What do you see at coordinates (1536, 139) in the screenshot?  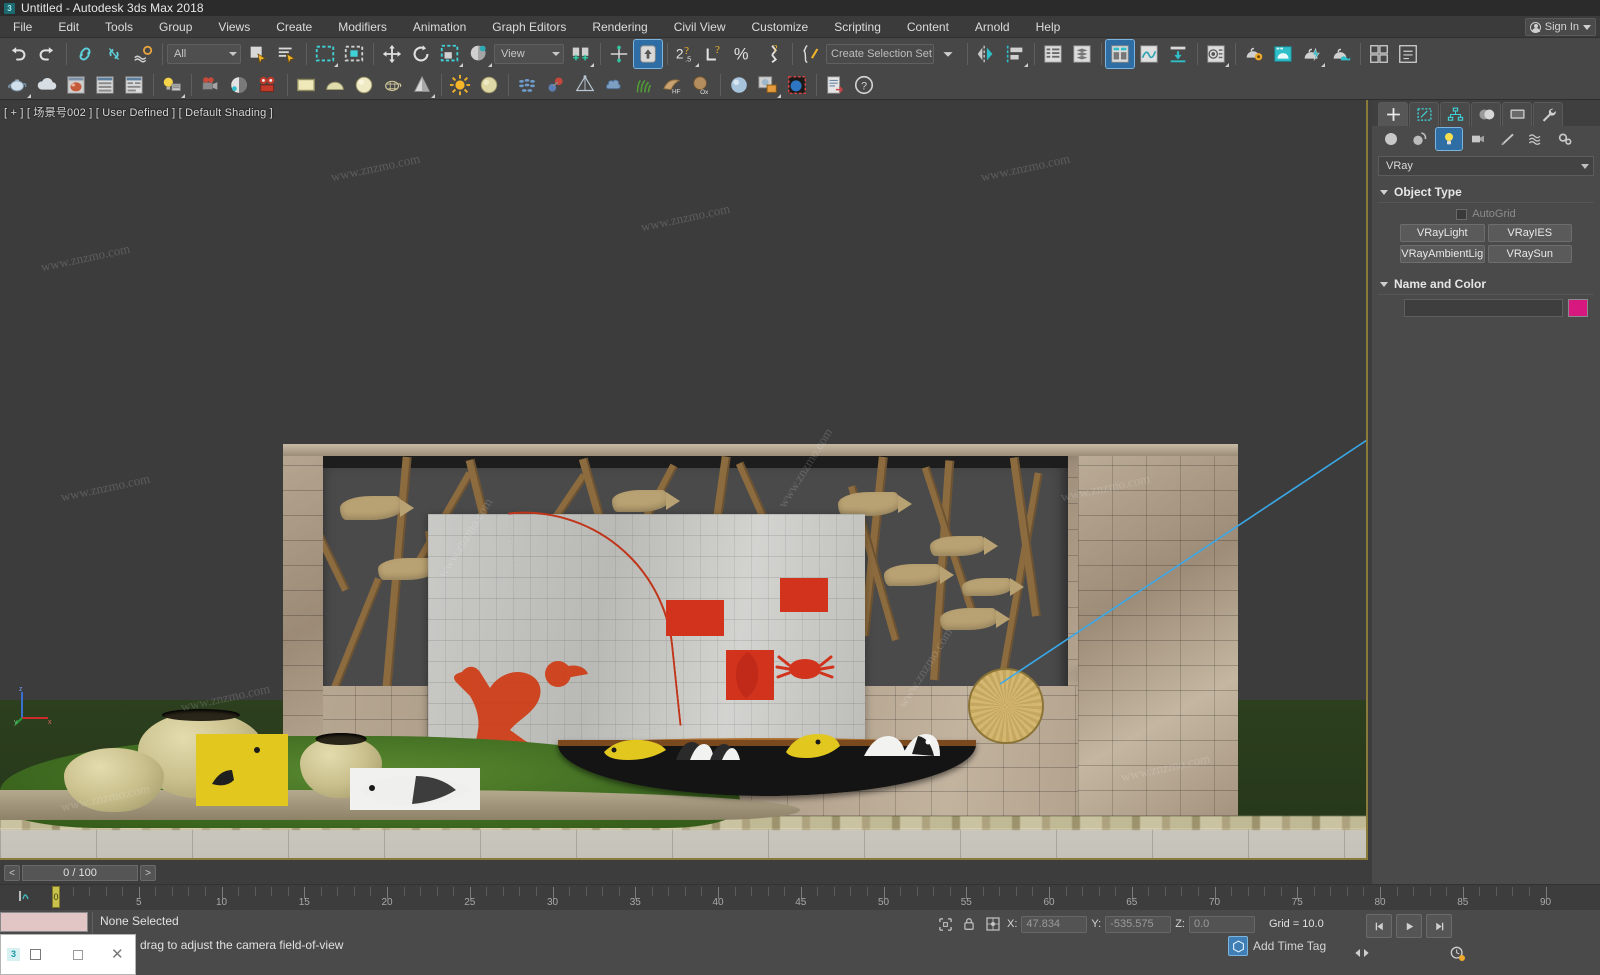 I see `space-warps-category` at bounding box center [1536, 139].